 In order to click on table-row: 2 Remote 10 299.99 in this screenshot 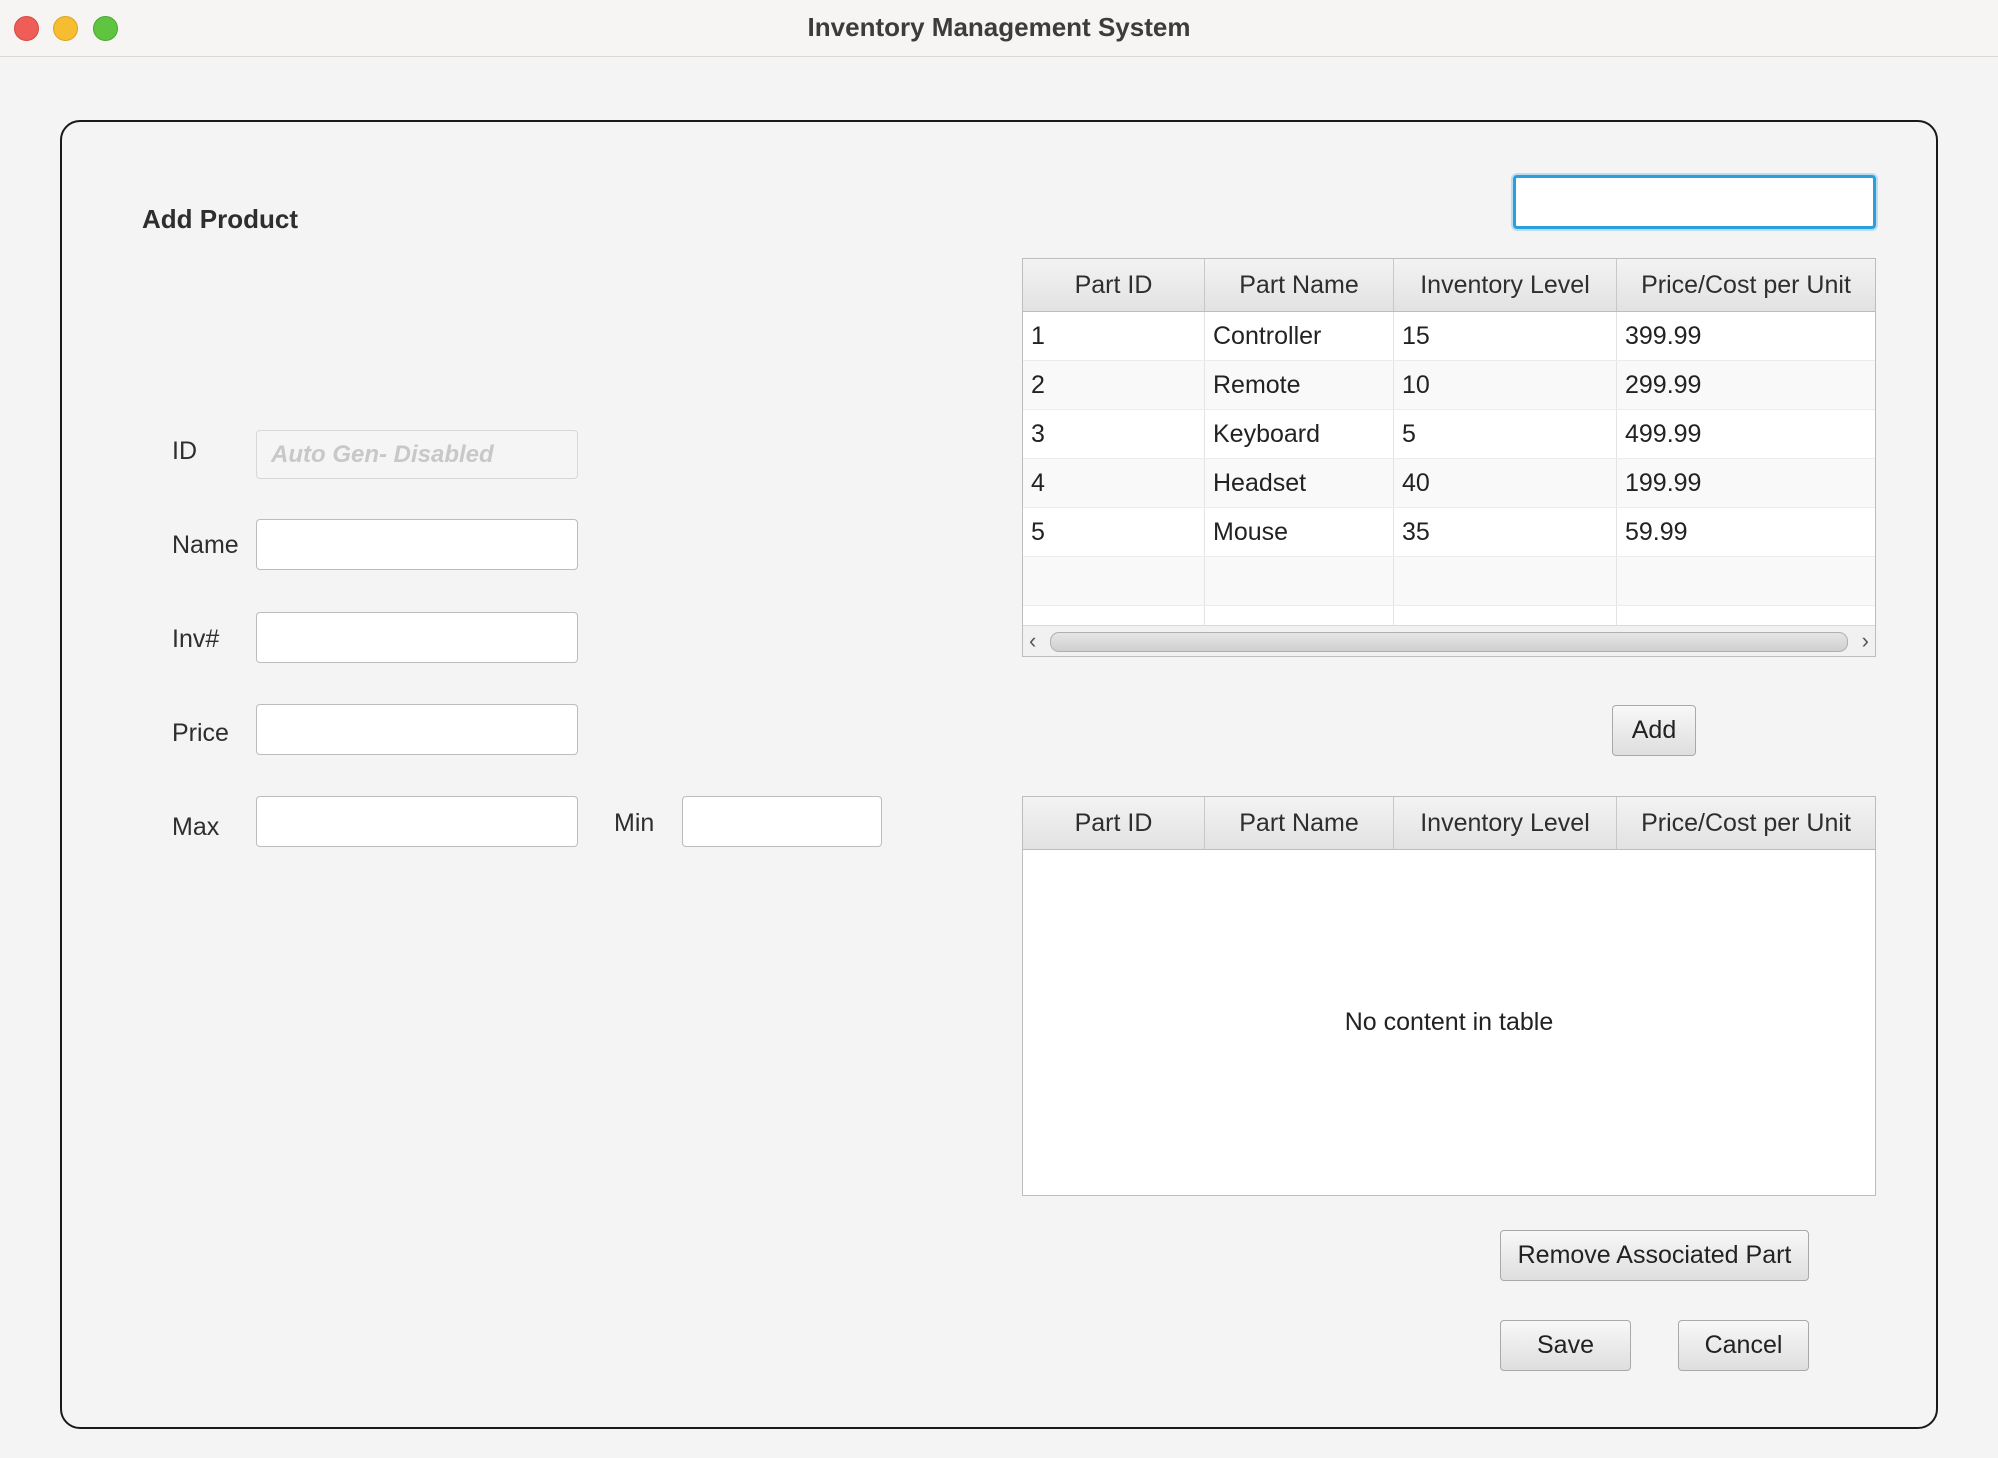, I will do `click(1449, 385)`.